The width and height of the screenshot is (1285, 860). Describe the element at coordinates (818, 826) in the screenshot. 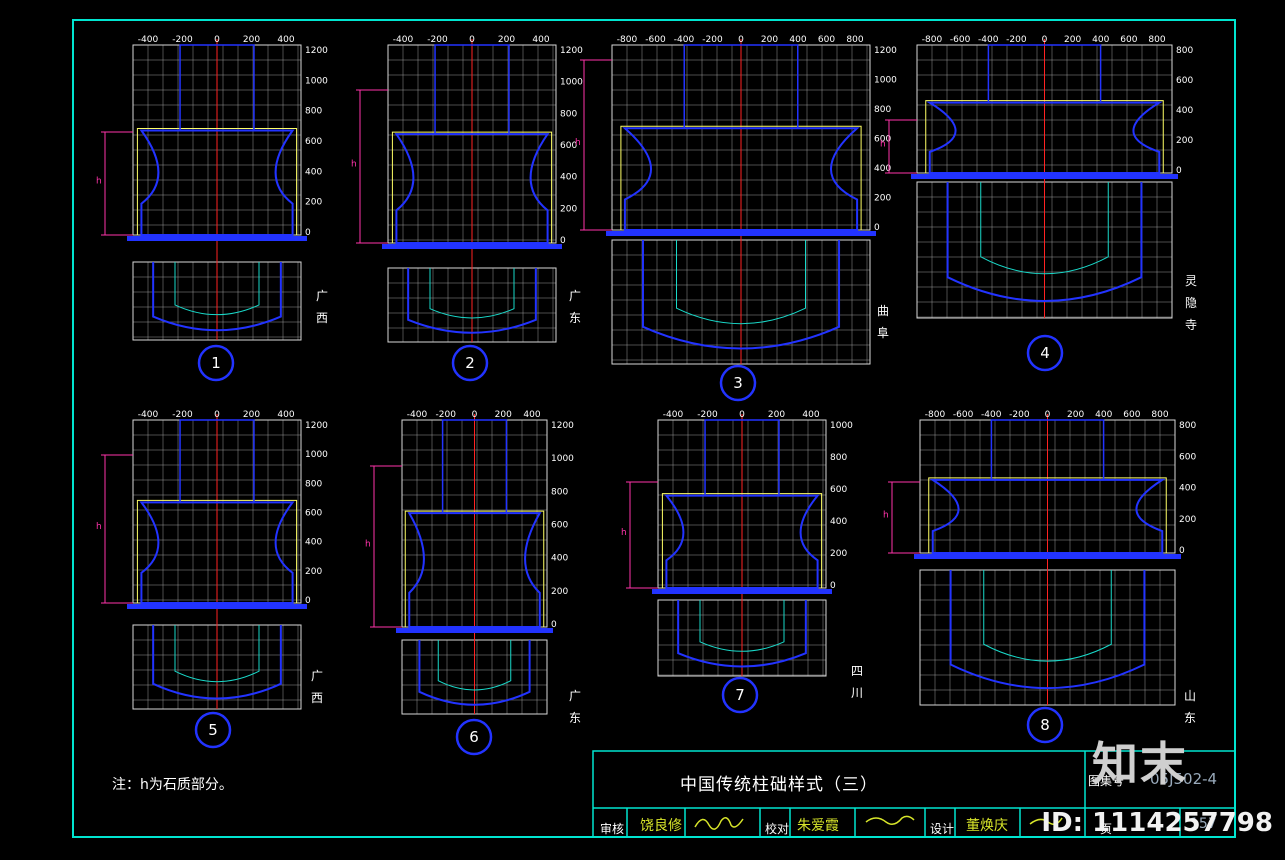

I see `role-name-check: 朱爱霞` at that location.